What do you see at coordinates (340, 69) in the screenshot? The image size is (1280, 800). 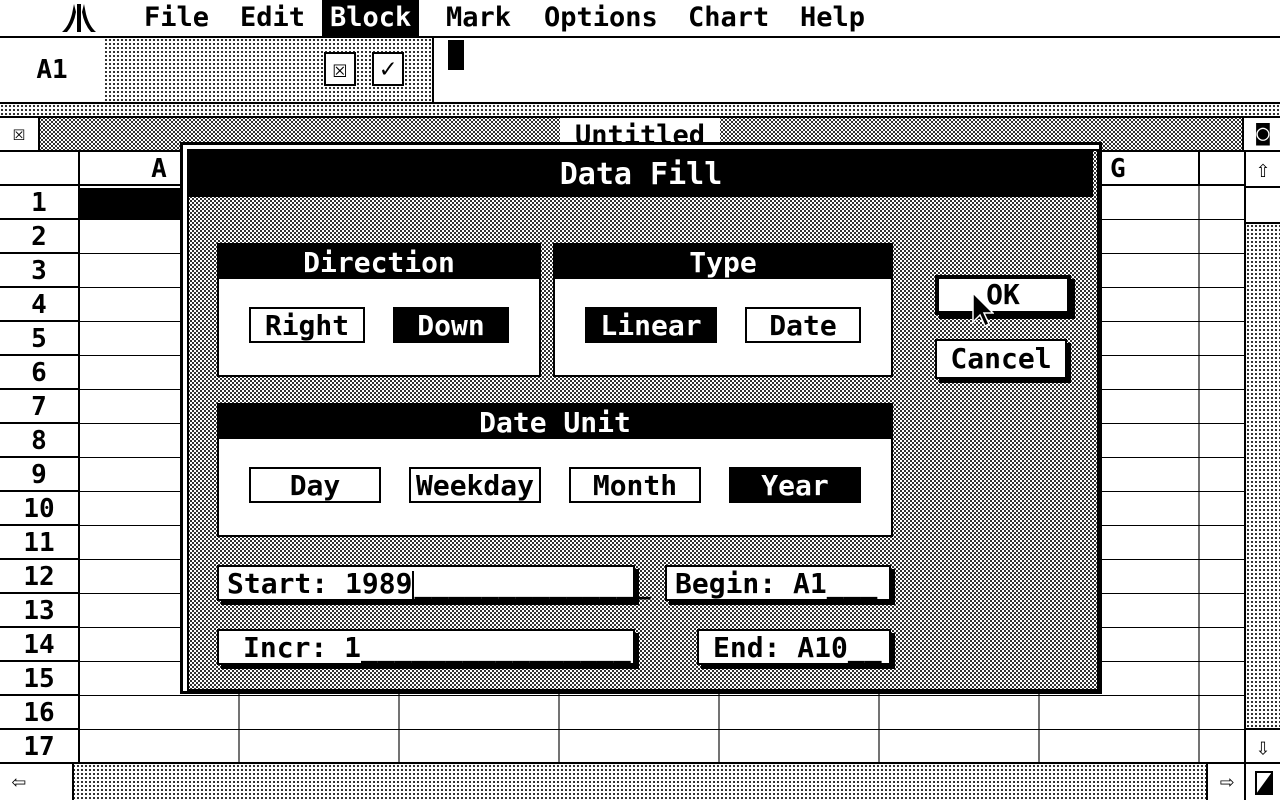 I see `cancel-entry-icon: ☒` at bounding box center [340, 69].